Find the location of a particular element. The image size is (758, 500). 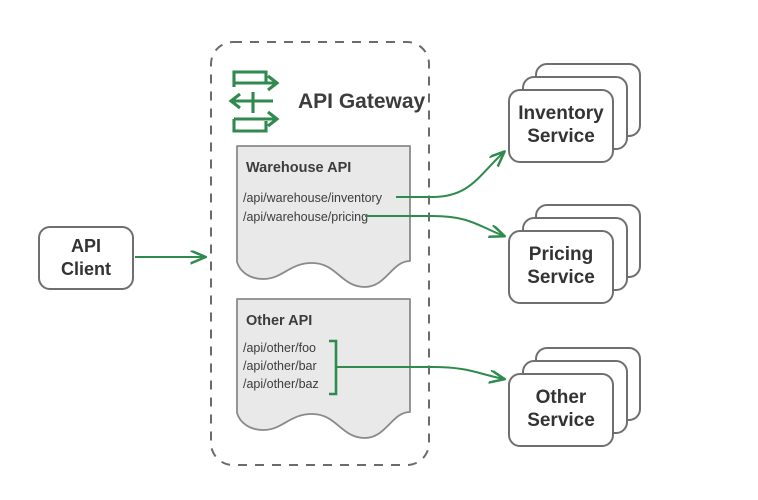

other-path-bar: /api/other/bar is located at coordinates (280, 366).